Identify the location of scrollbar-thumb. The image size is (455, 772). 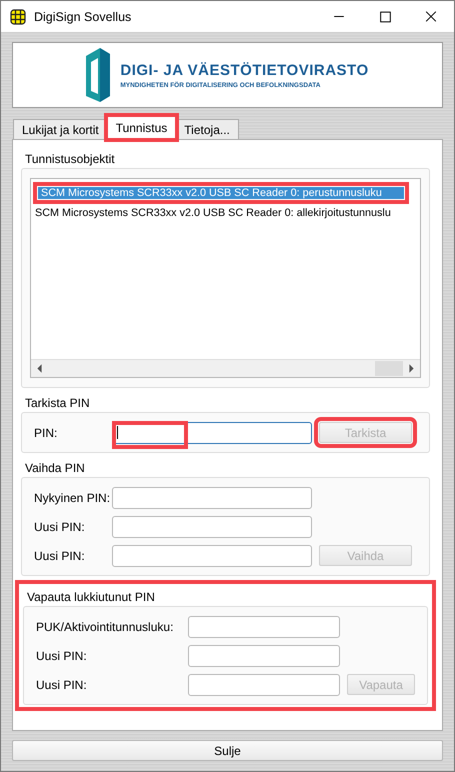
(389, 368).